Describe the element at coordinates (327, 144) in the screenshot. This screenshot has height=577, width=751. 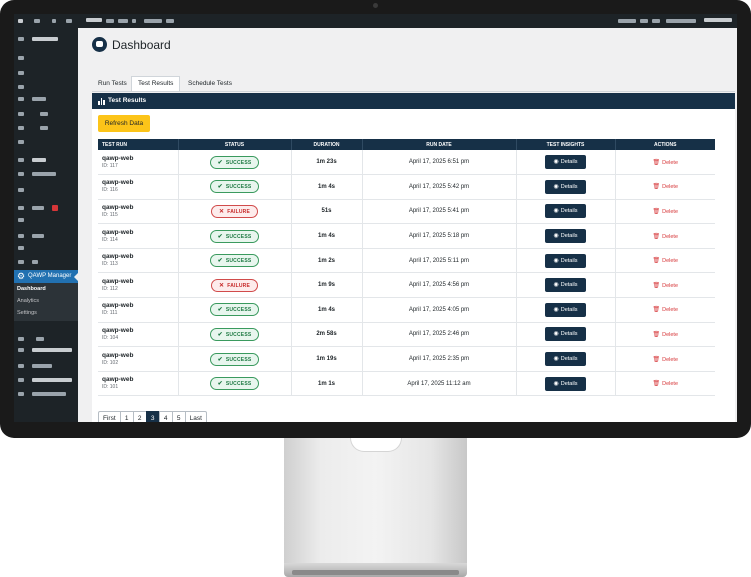
I see `column-header-duration: DURATION` at that location.